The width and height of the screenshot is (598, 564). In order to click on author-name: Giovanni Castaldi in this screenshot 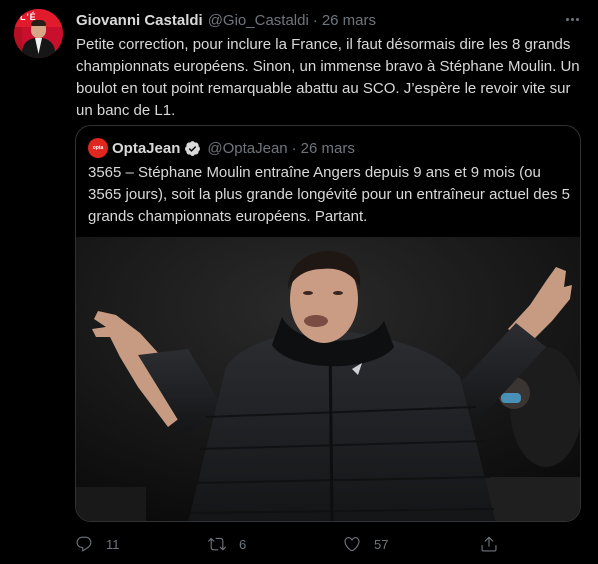, I will do `click(139, 20)`.